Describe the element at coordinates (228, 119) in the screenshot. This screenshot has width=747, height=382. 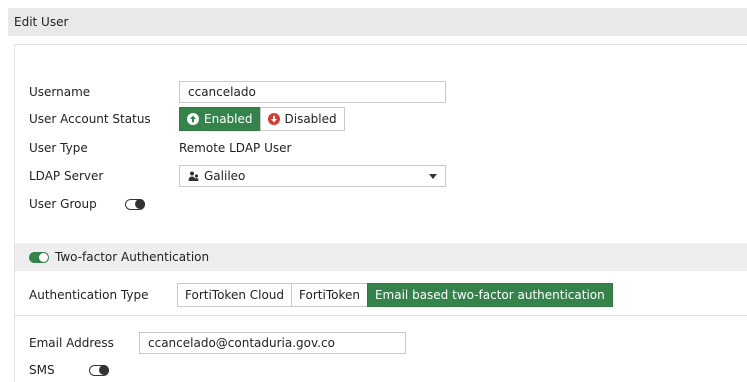
I see `status-enabled-label: Enabled` at that location.